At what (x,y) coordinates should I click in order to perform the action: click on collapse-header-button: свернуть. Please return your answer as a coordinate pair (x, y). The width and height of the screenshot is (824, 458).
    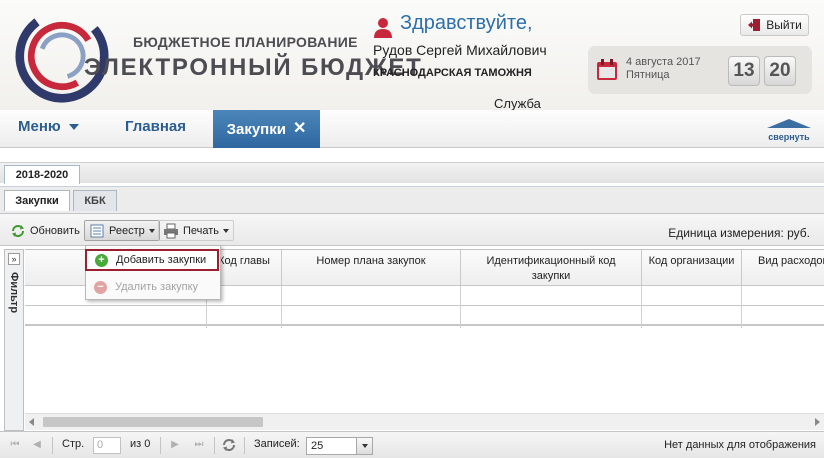
    Looking at the image, I should click on (789, 129).